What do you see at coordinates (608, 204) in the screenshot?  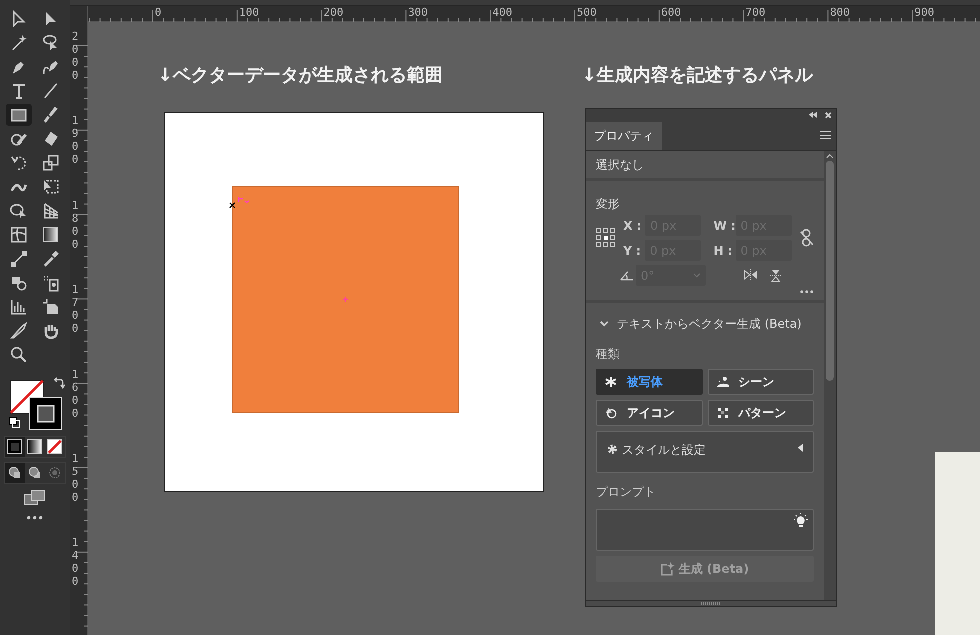 I see `section-title: 変形` at bounding box center [608, 204].